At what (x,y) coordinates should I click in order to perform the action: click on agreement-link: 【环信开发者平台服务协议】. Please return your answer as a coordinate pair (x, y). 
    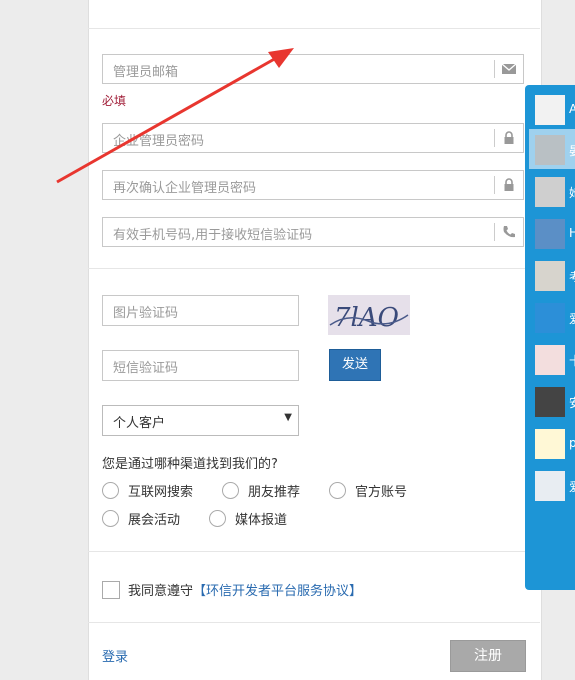
    Looking at the image, I should click on (277, 589).